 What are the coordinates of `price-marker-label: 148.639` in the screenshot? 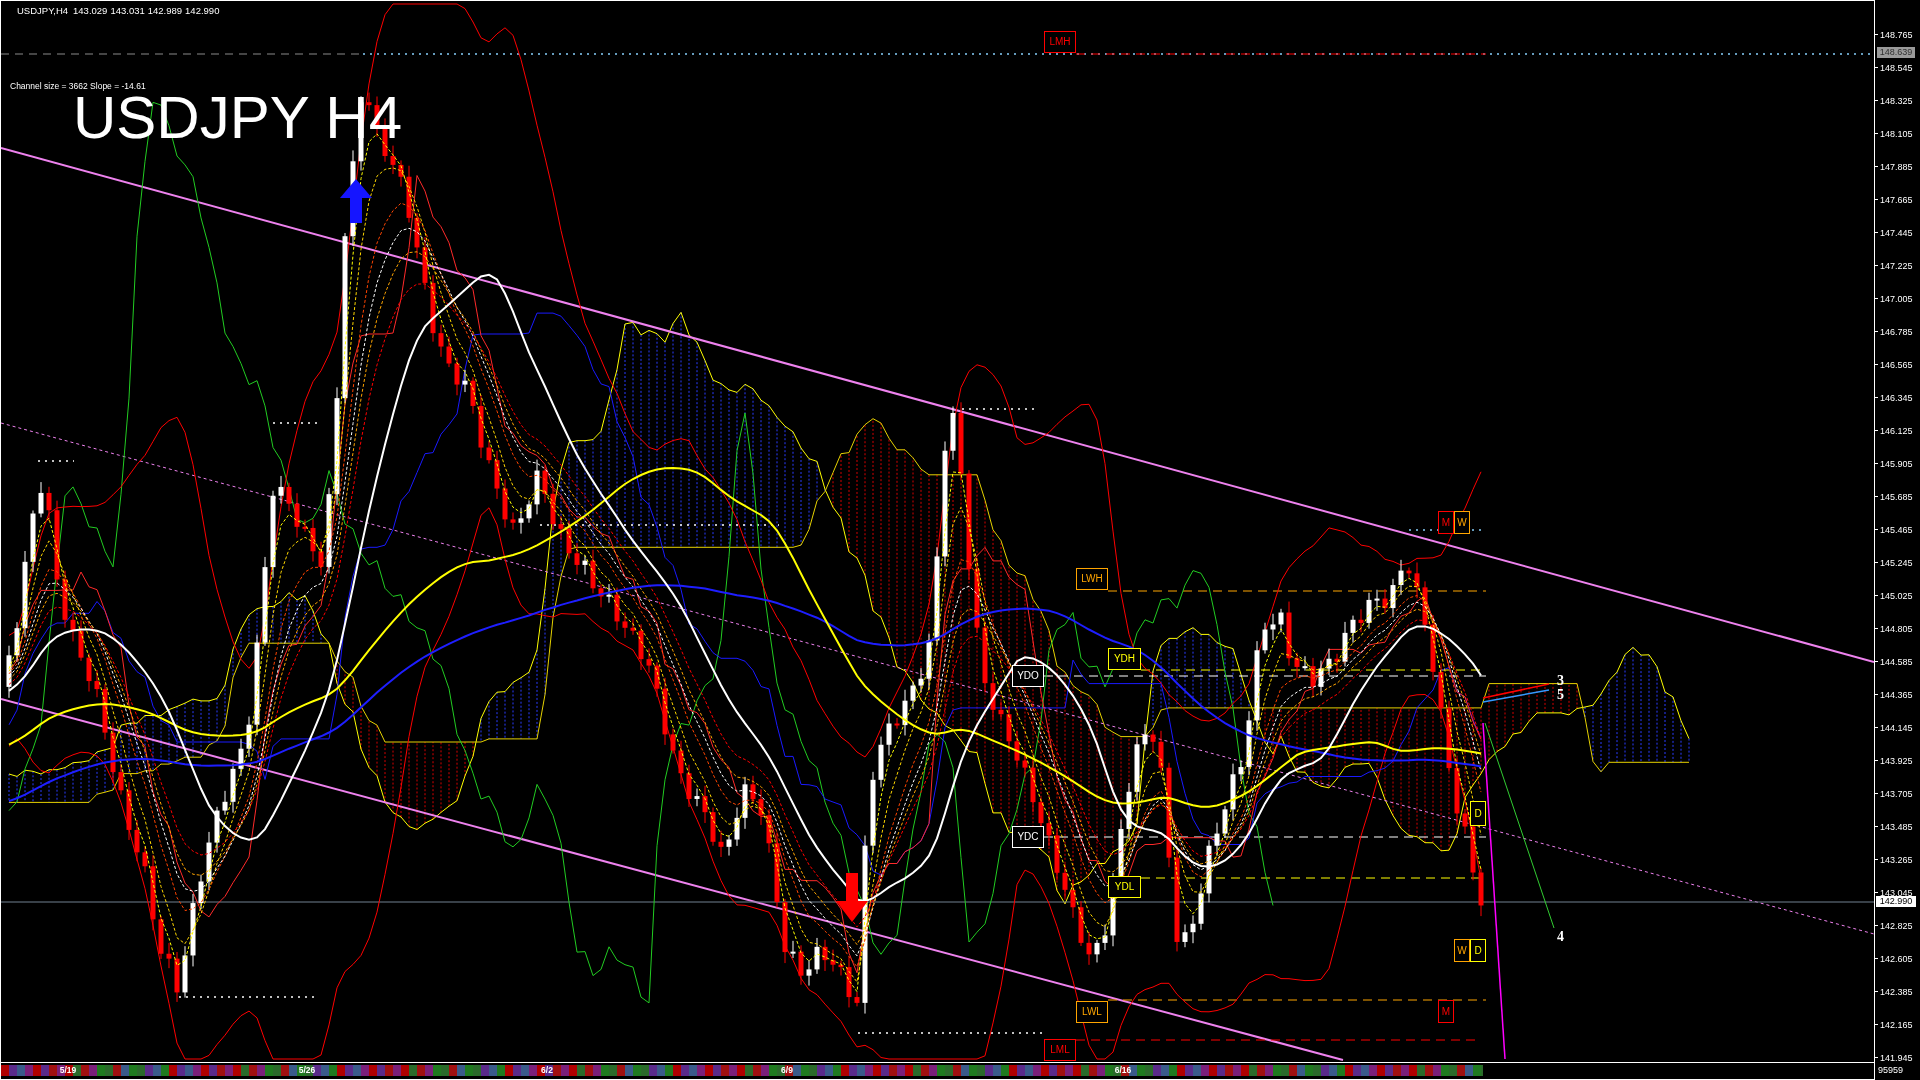 It's located at (1896, 52).